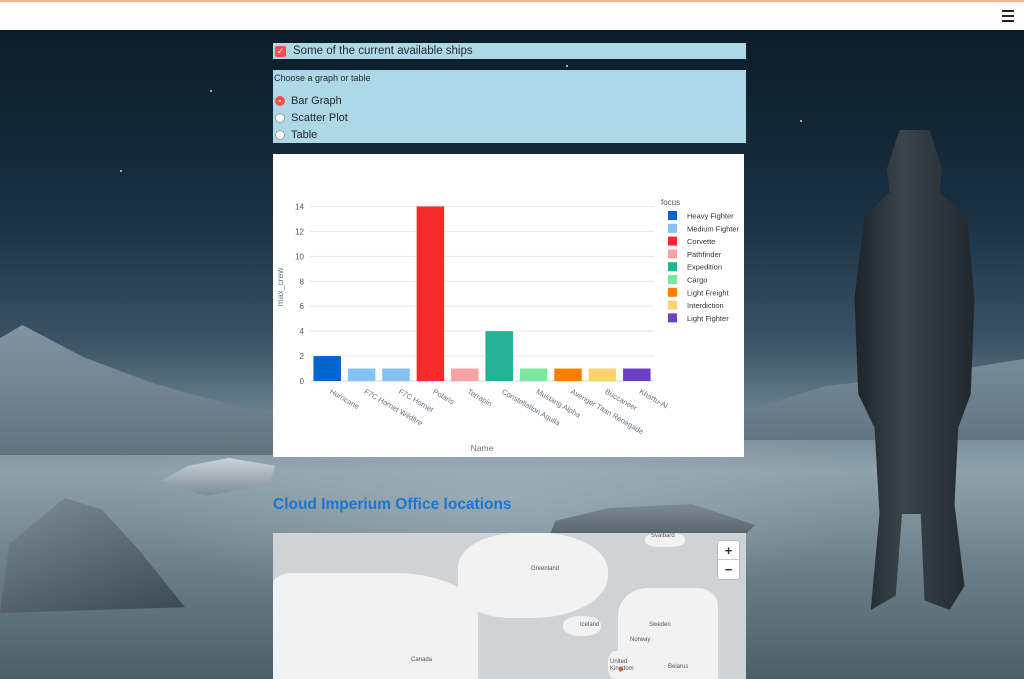 This screenshot has height=679, width=1024. What do you see at coordinates (512, 15) in the screenshot?
I see `app-header` at bounding box center [512, 15].